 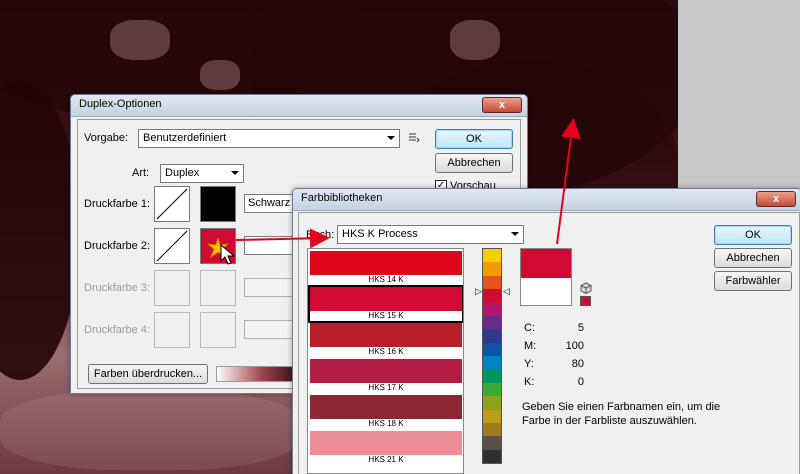 I want to click on ink4-curve-box, so click(x=172, y=330).